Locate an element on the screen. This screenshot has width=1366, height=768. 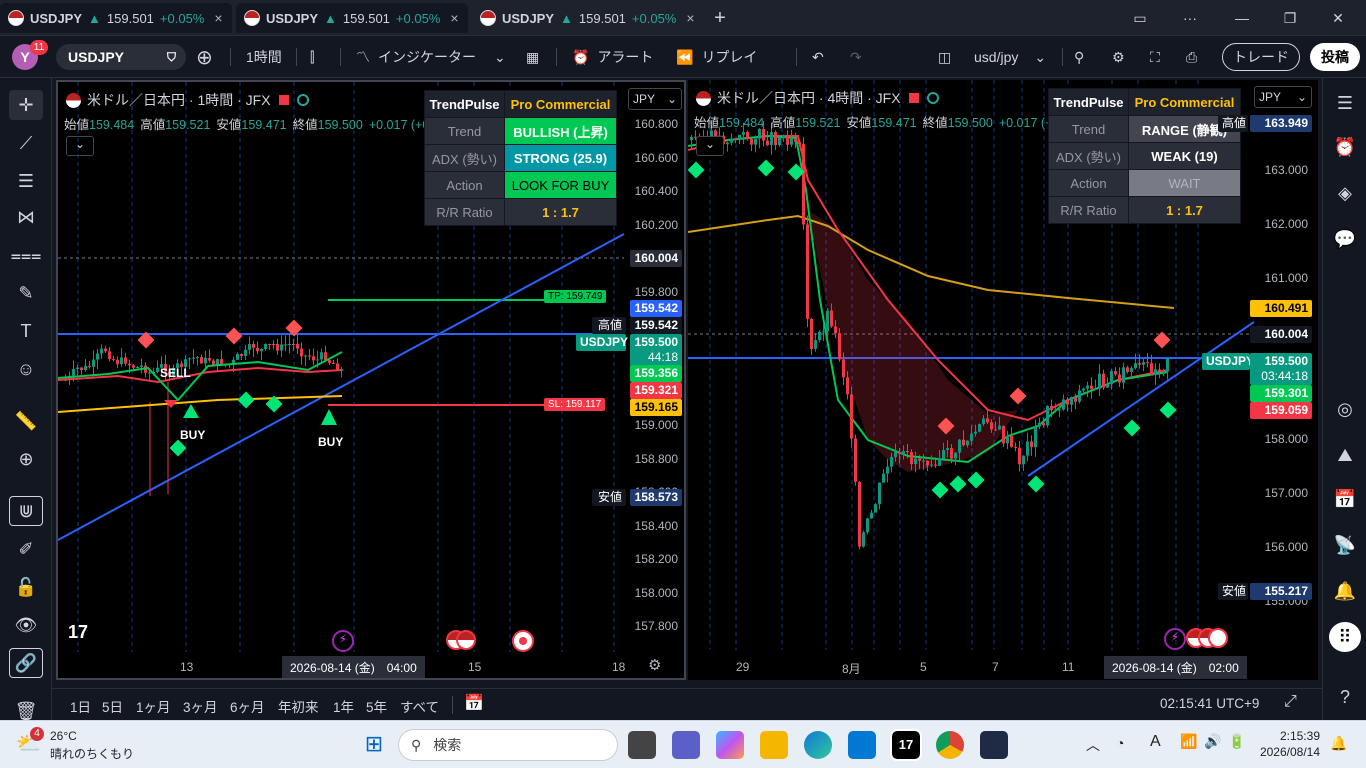
settings-icon: ⚙ is located at coordinates (1118, 57).